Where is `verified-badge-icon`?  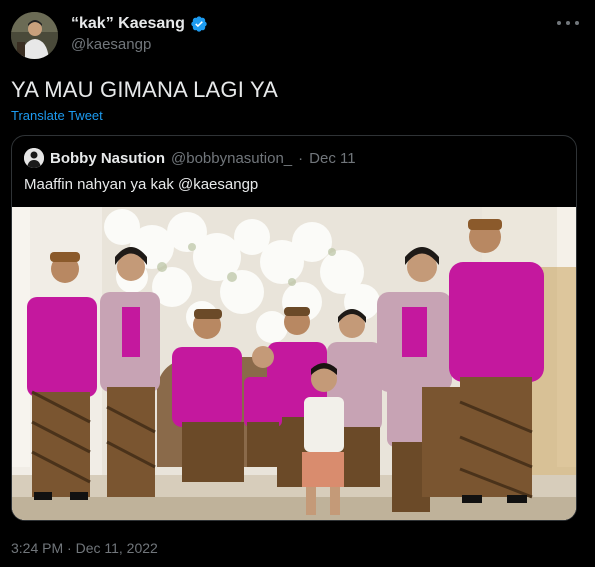 verified-badge-icon is located at coordinates (199, 24).